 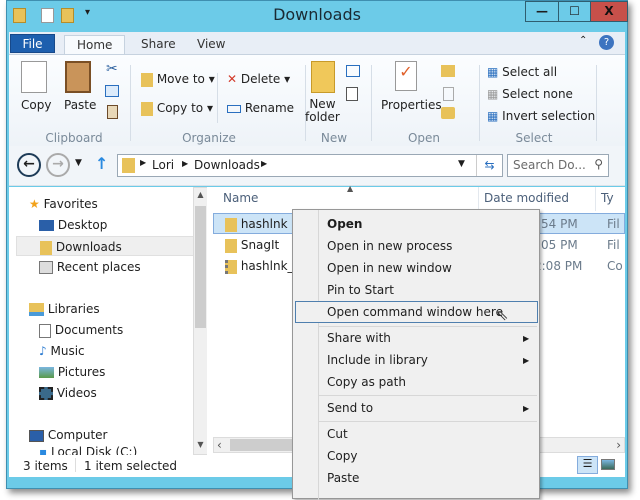 I want to click on nav-downloads: Downloads, so click(x=105, y=246).